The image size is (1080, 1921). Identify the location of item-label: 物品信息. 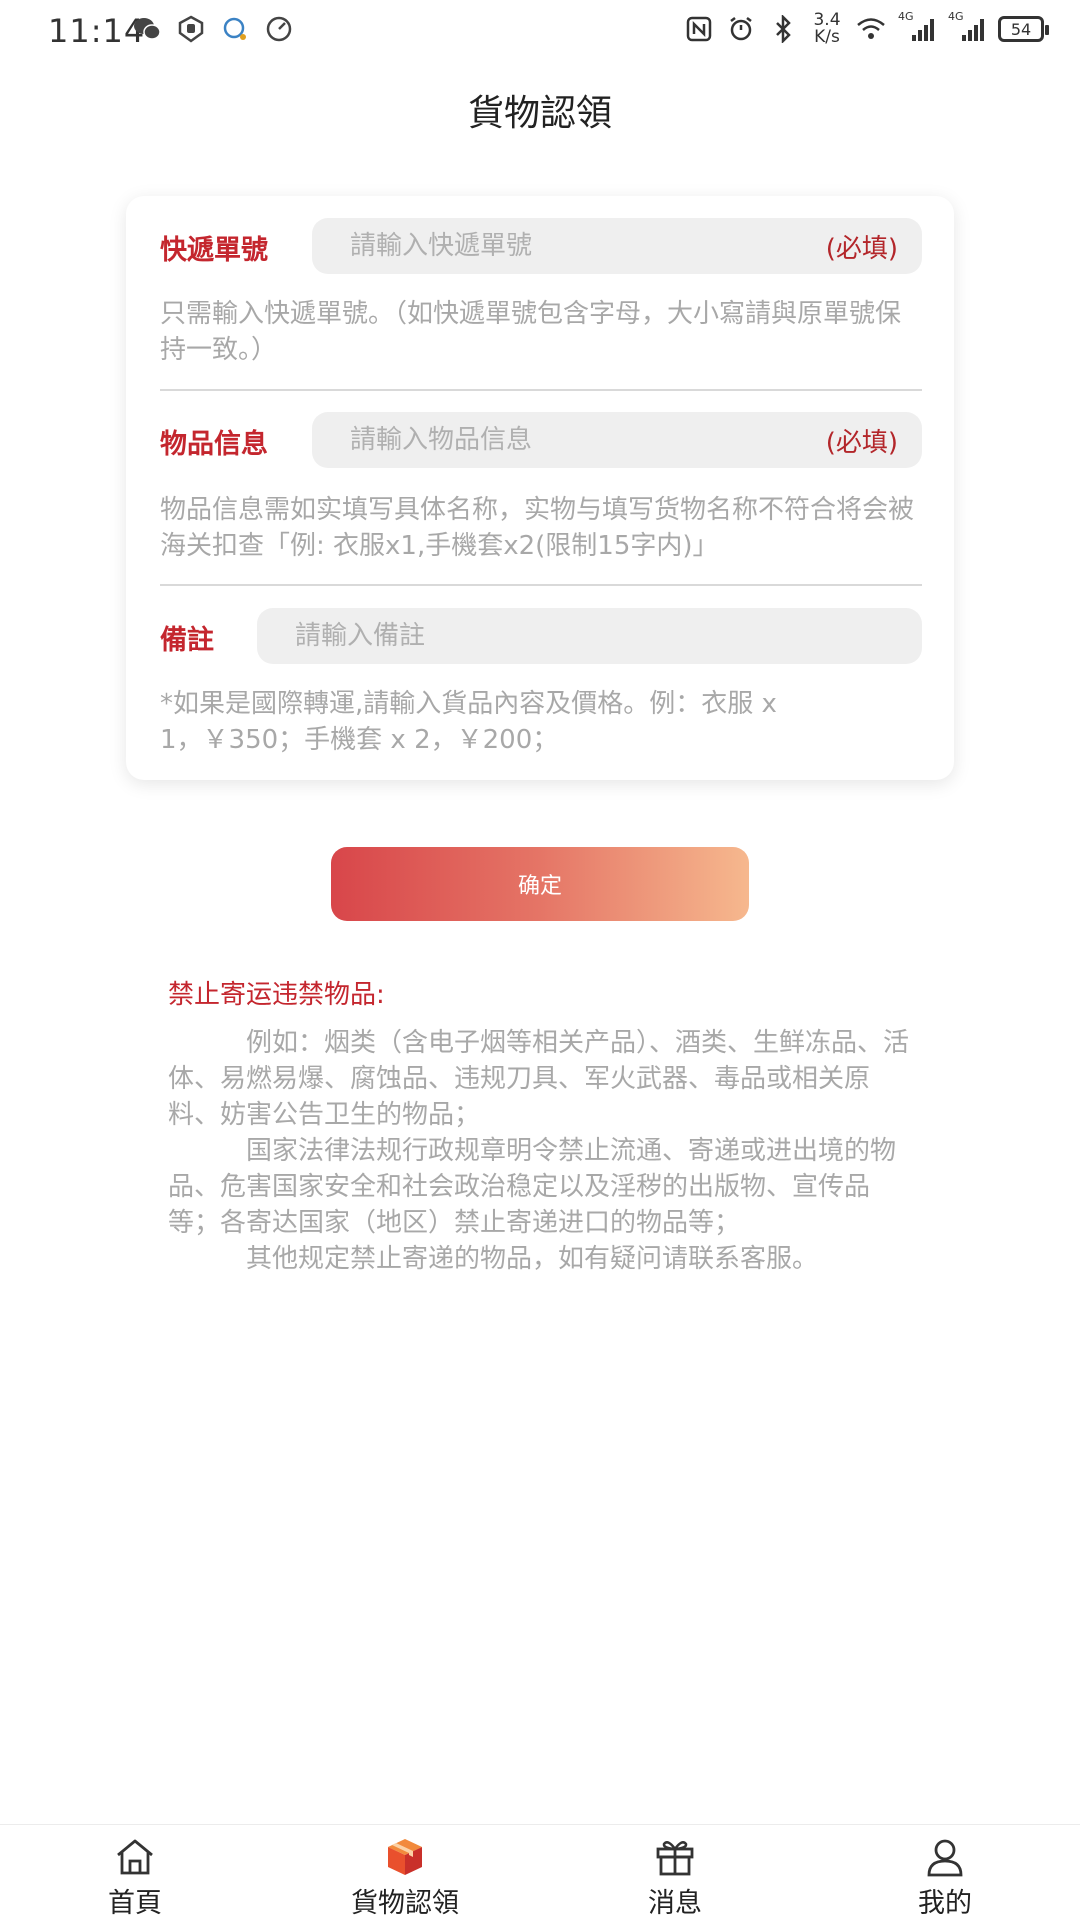
(214, 444).